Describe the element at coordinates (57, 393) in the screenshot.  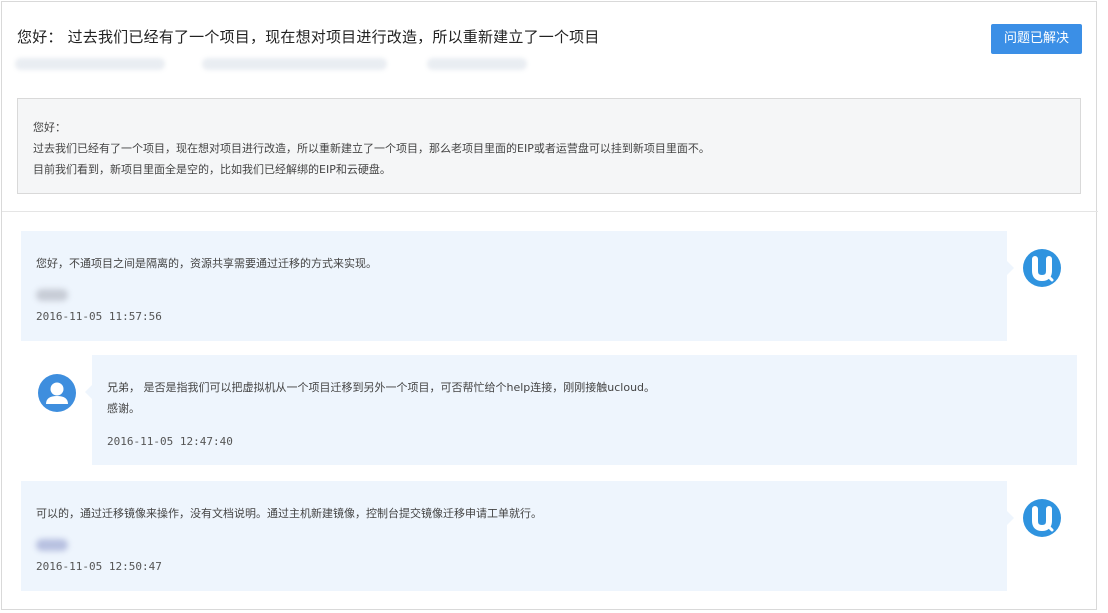
I see `user-silhouette-icon` at that location.